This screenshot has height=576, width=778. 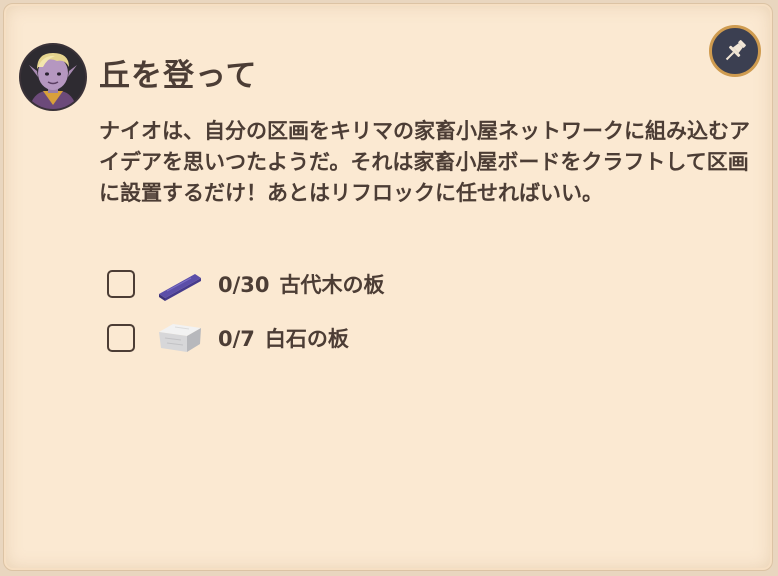 I want to click on objective-item: 0/7 白石の板, so click(x=246, y=338).